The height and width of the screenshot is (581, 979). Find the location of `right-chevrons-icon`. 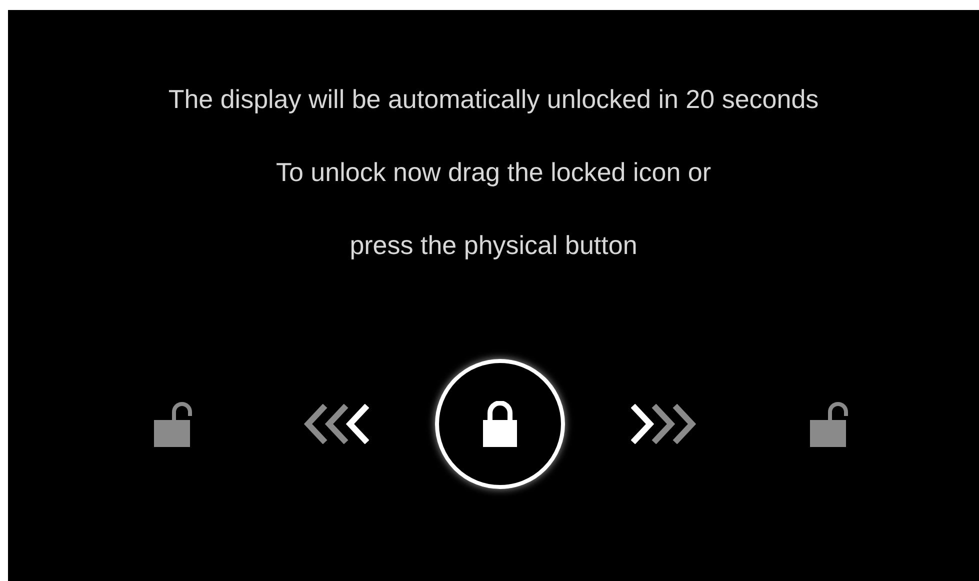

right-chevrons-icon is located at coordinates (663, 424).